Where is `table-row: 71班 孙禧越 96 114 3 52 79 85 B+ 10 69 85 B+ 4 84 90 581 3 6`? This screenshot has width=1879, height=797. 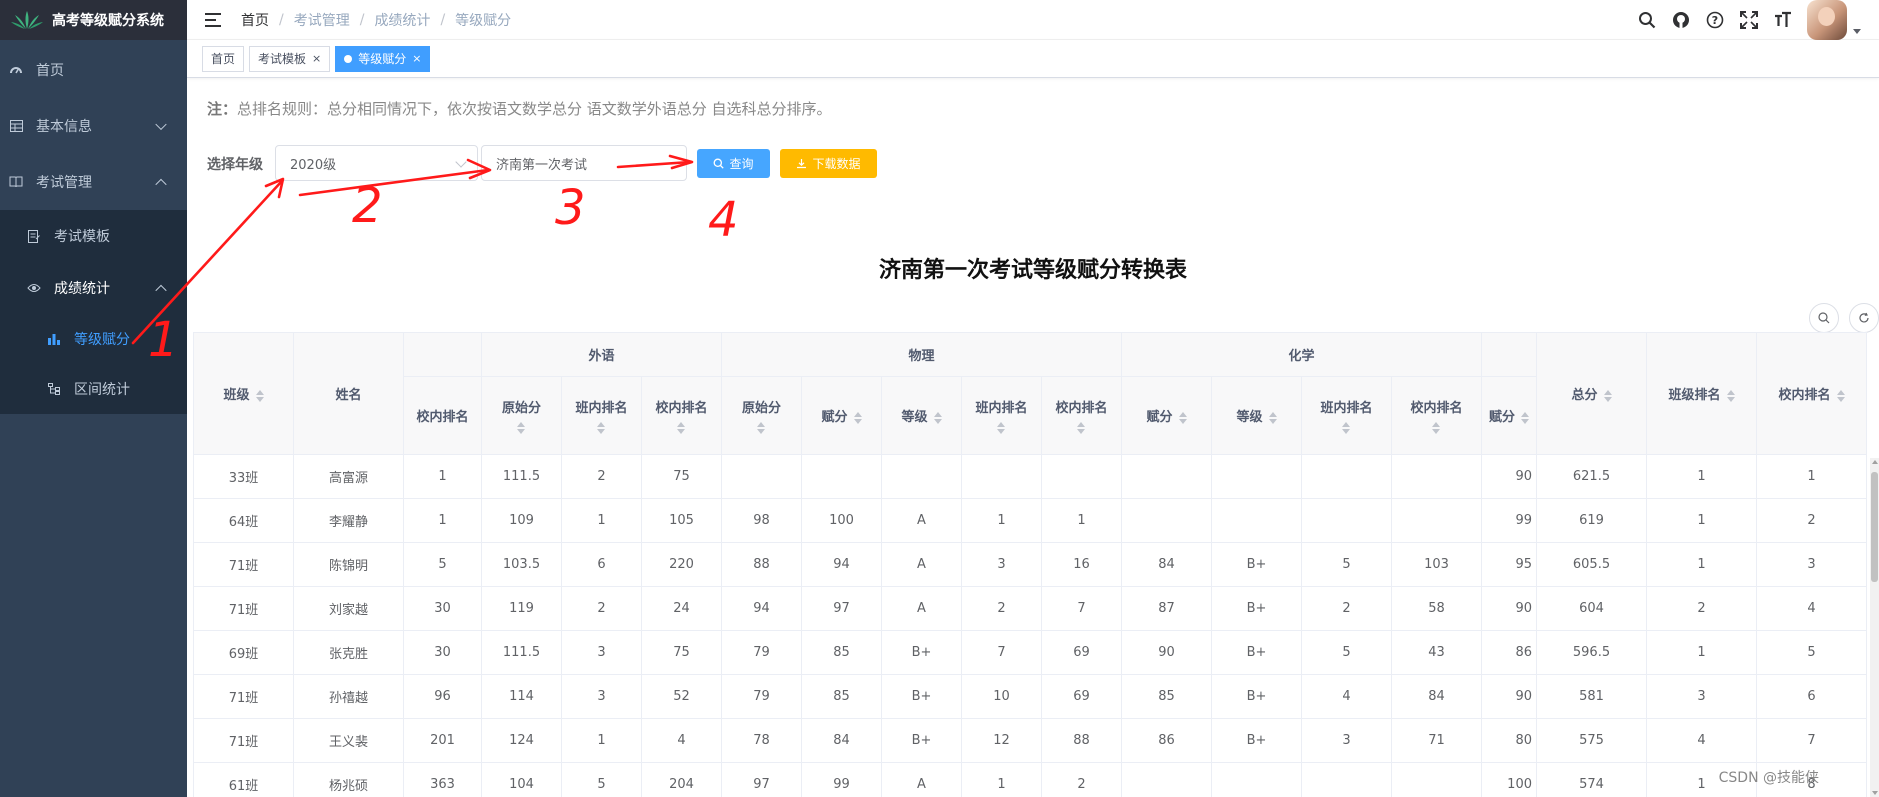 table-row: 71班 孙禧越 96 114 3 52 79 85 B+ 10 69 85 B+ 4 84 90 581 3 6 is located at coordinates (1030, 696).